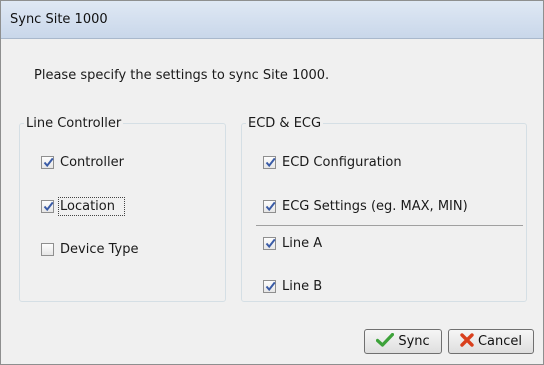 This screenshot has height=365, width=544. Describe the element at coordinates (342, 162) in the screenshot. I see `ecd-configuration-label: ECD Configuration` at that location.